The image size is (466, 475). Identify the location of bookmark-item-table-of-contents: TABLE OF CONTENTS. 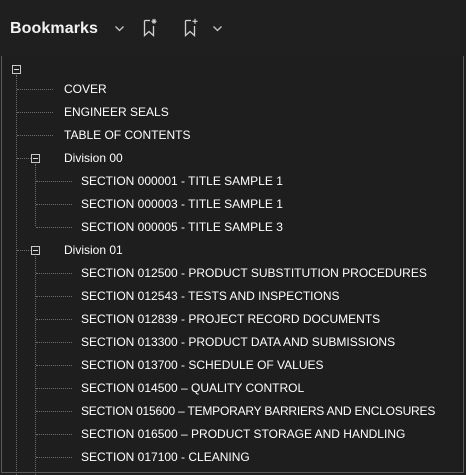
(127, 135).